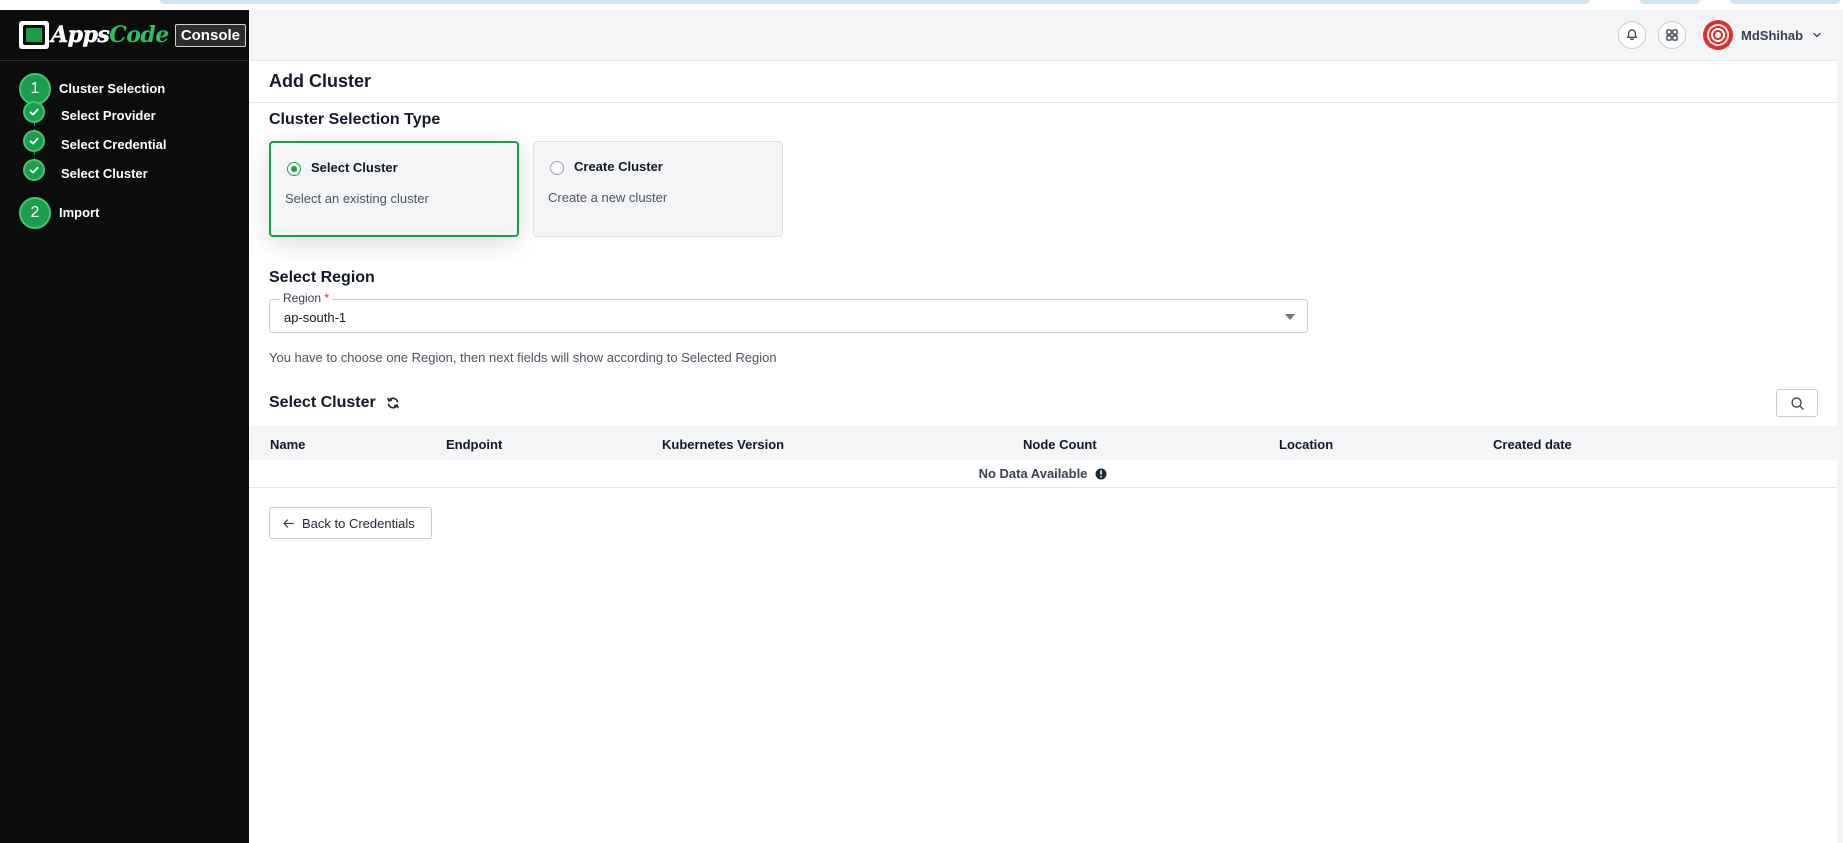 The height and width of the screenshot is (843, 1843). What do you see at coordinates (723, 444) in the screenshot?
I see `column-kubernetes-version: Kubernetes Version` at bounding box center [723, 444].